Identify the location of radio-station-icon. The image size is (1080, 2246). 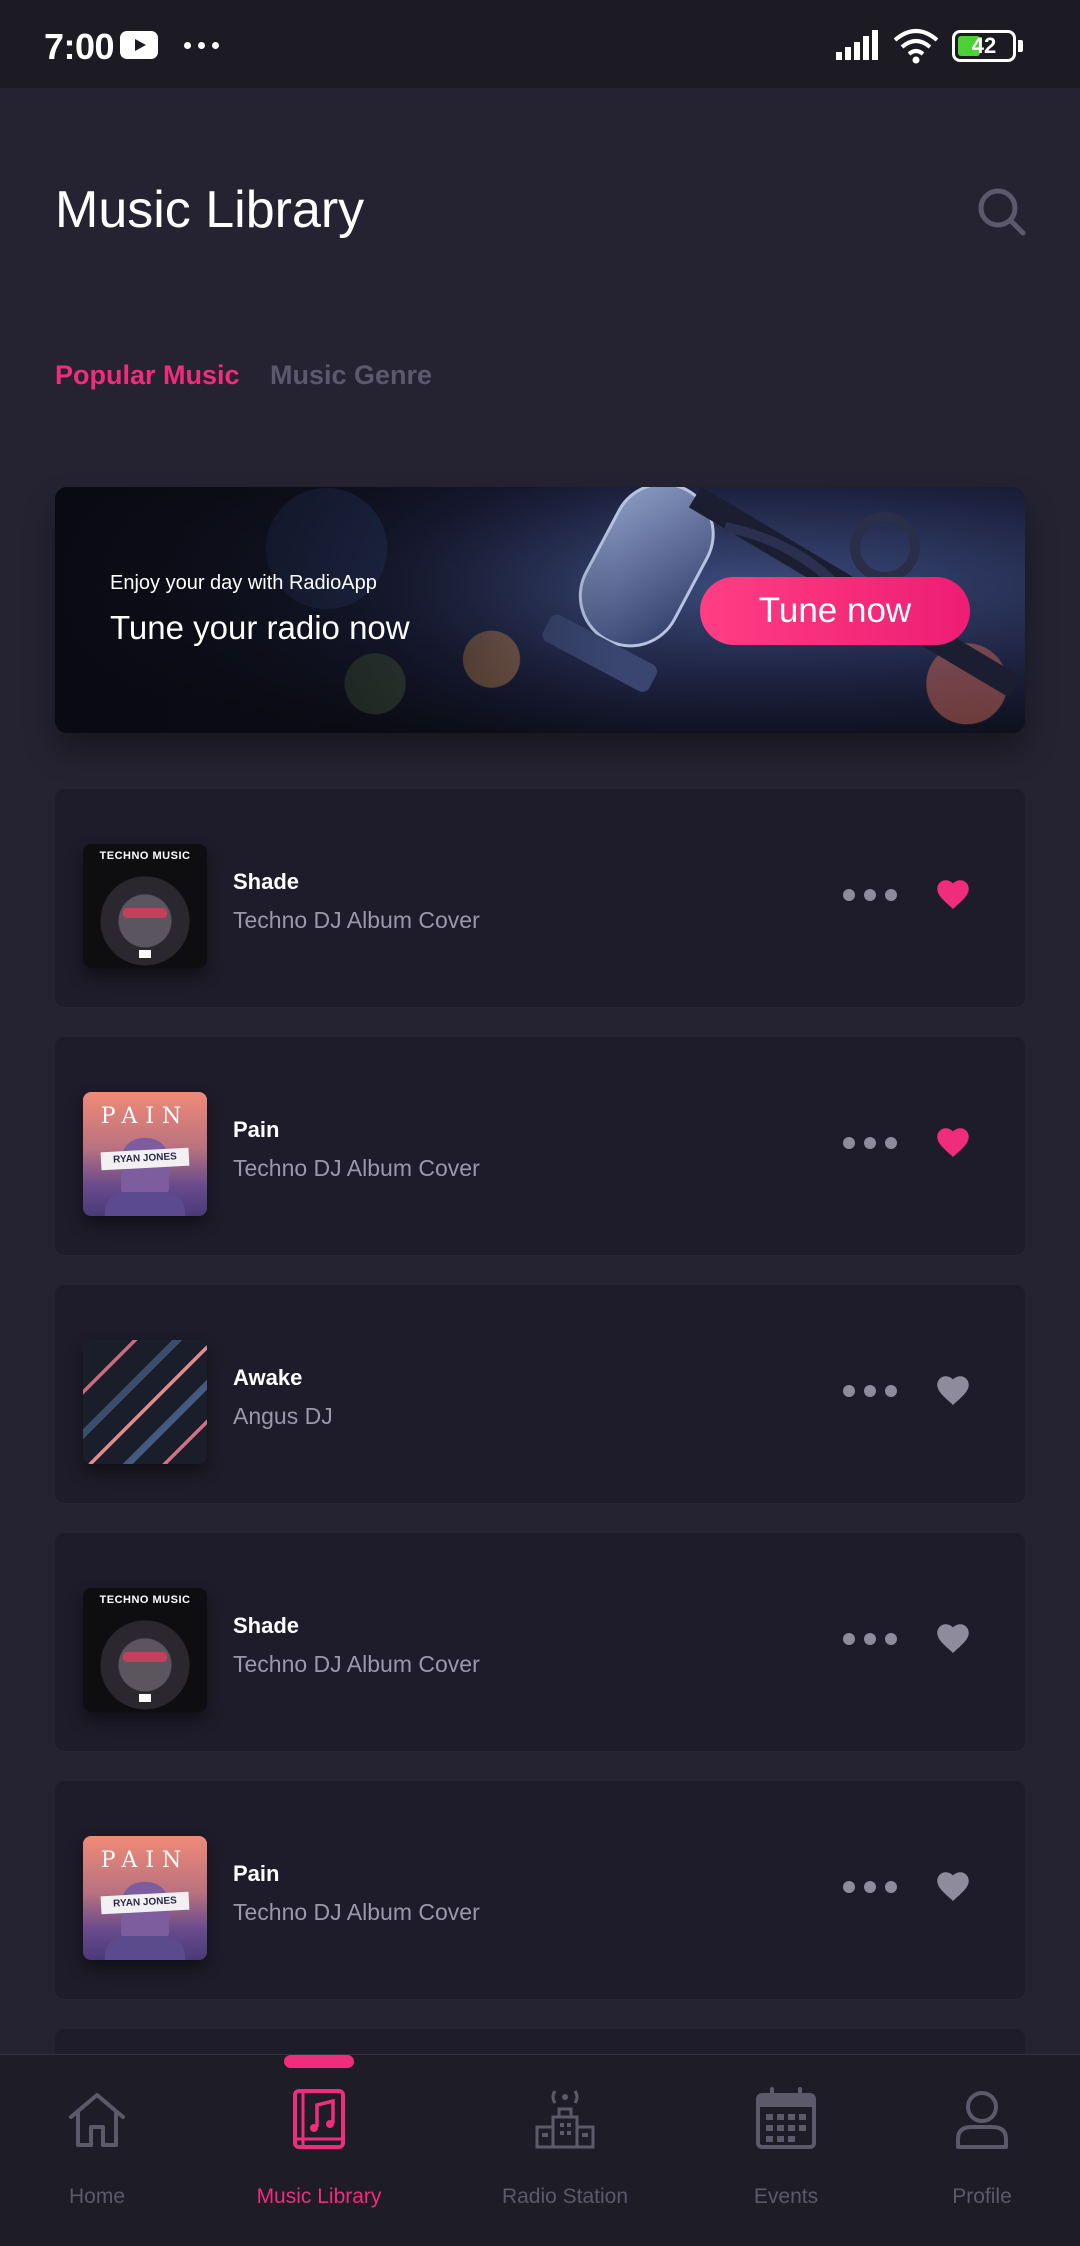
(565, 2119).